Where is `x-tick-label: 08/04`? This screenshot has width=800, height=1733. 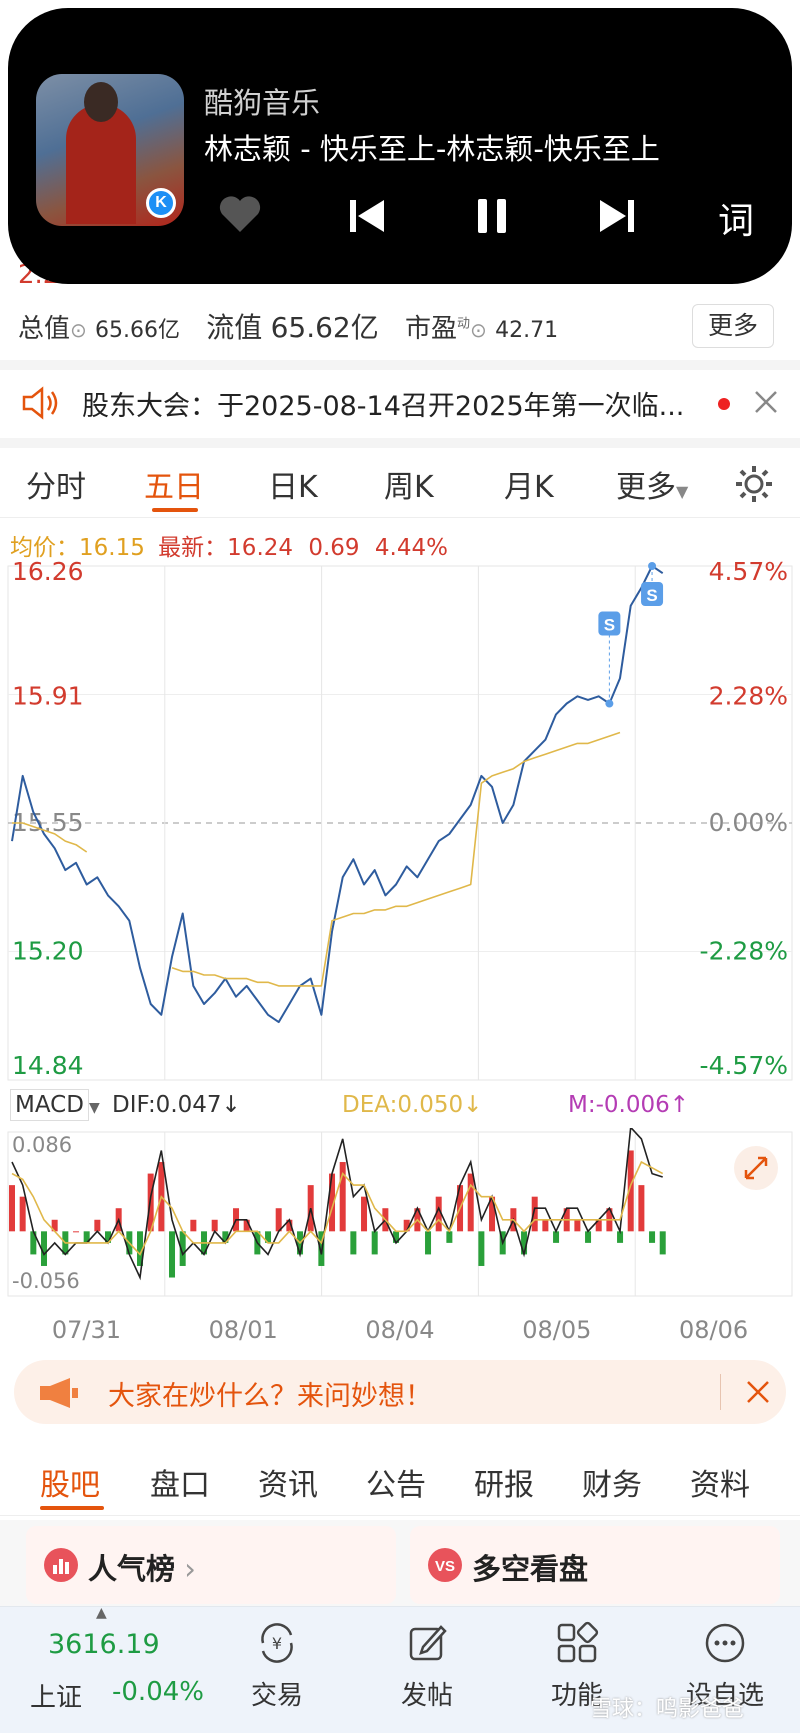
x-tick-label: 08/04 is located at coordinates (399, 1330).